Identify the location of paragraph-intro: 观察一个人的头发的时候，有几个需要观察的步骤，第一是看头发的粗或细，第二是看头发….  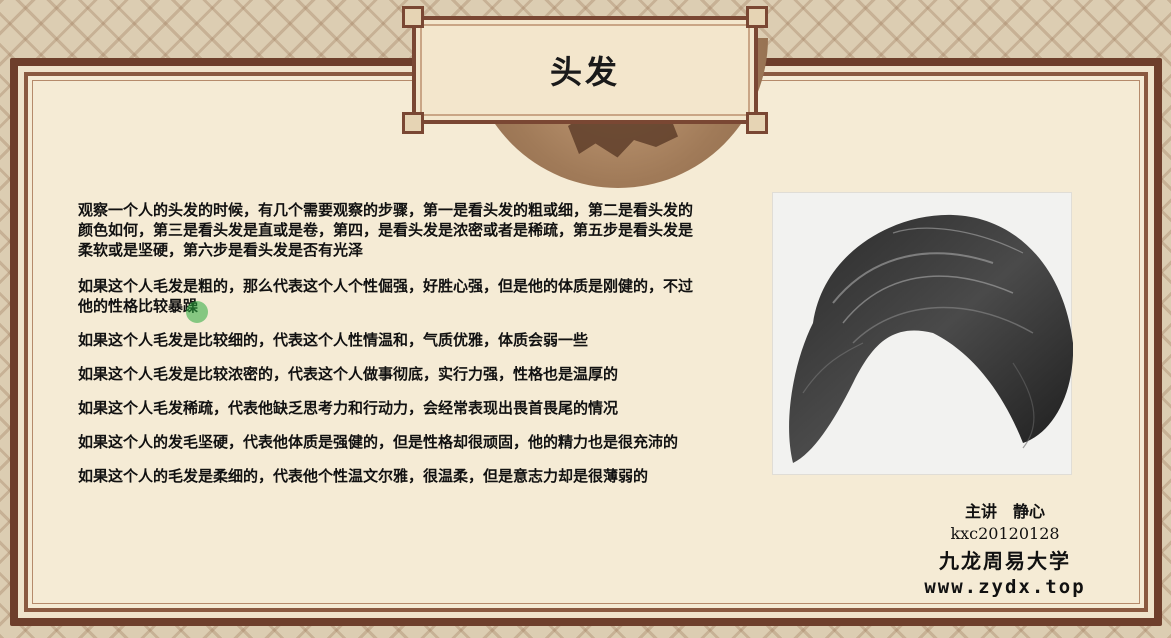
(386, 230).